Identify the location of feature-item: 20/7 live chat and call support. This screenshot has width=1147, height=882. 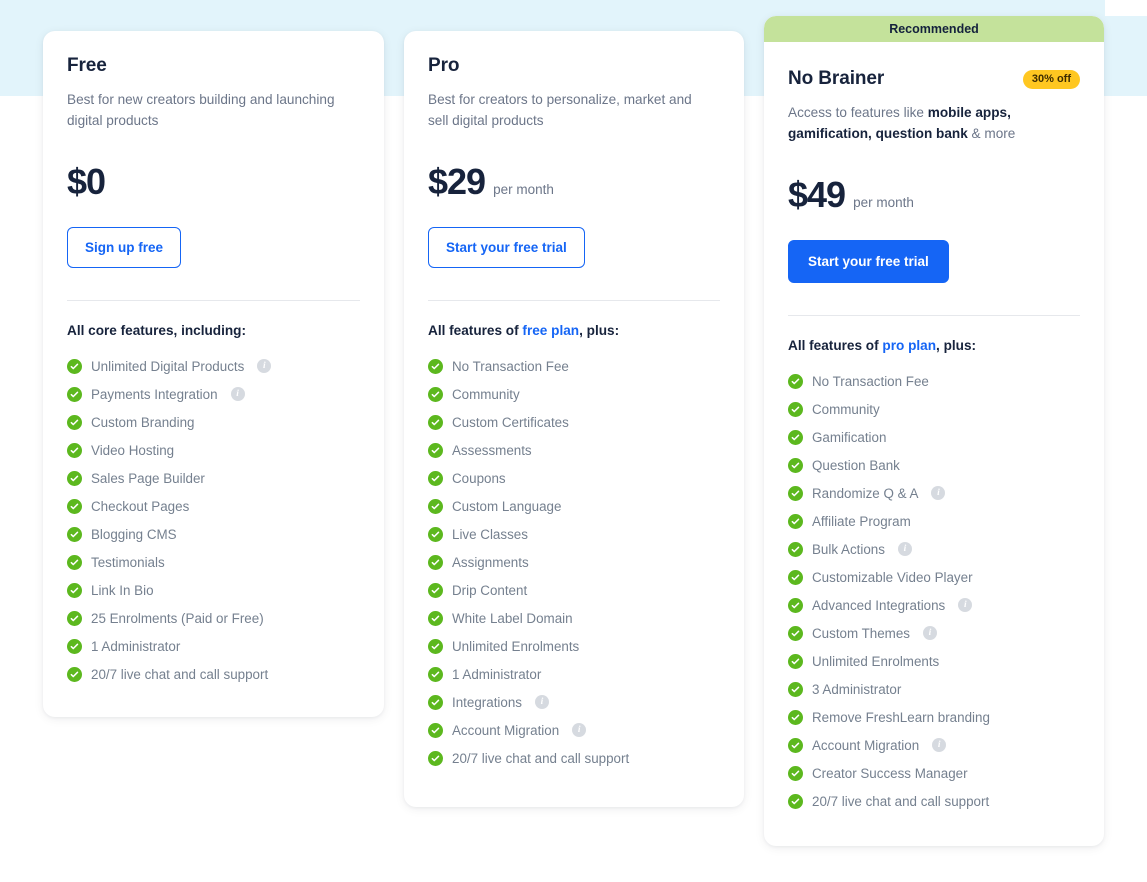
(934, 801).